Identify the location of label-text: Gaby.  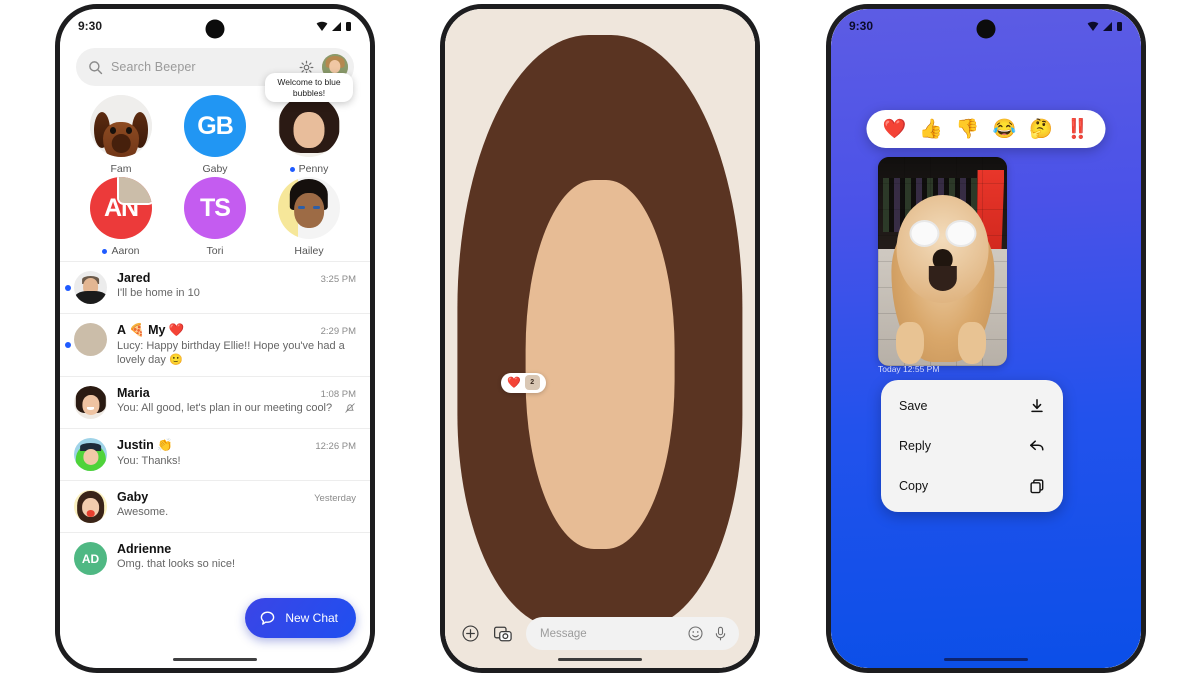
(215, 169).